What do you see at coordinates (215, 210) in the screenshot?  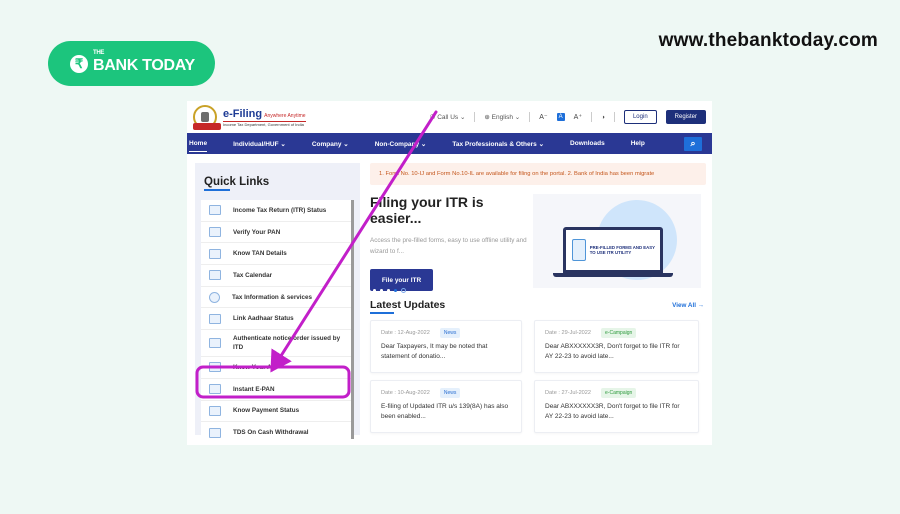 I see `itr-status-icon` at bounding box center [215, 210].